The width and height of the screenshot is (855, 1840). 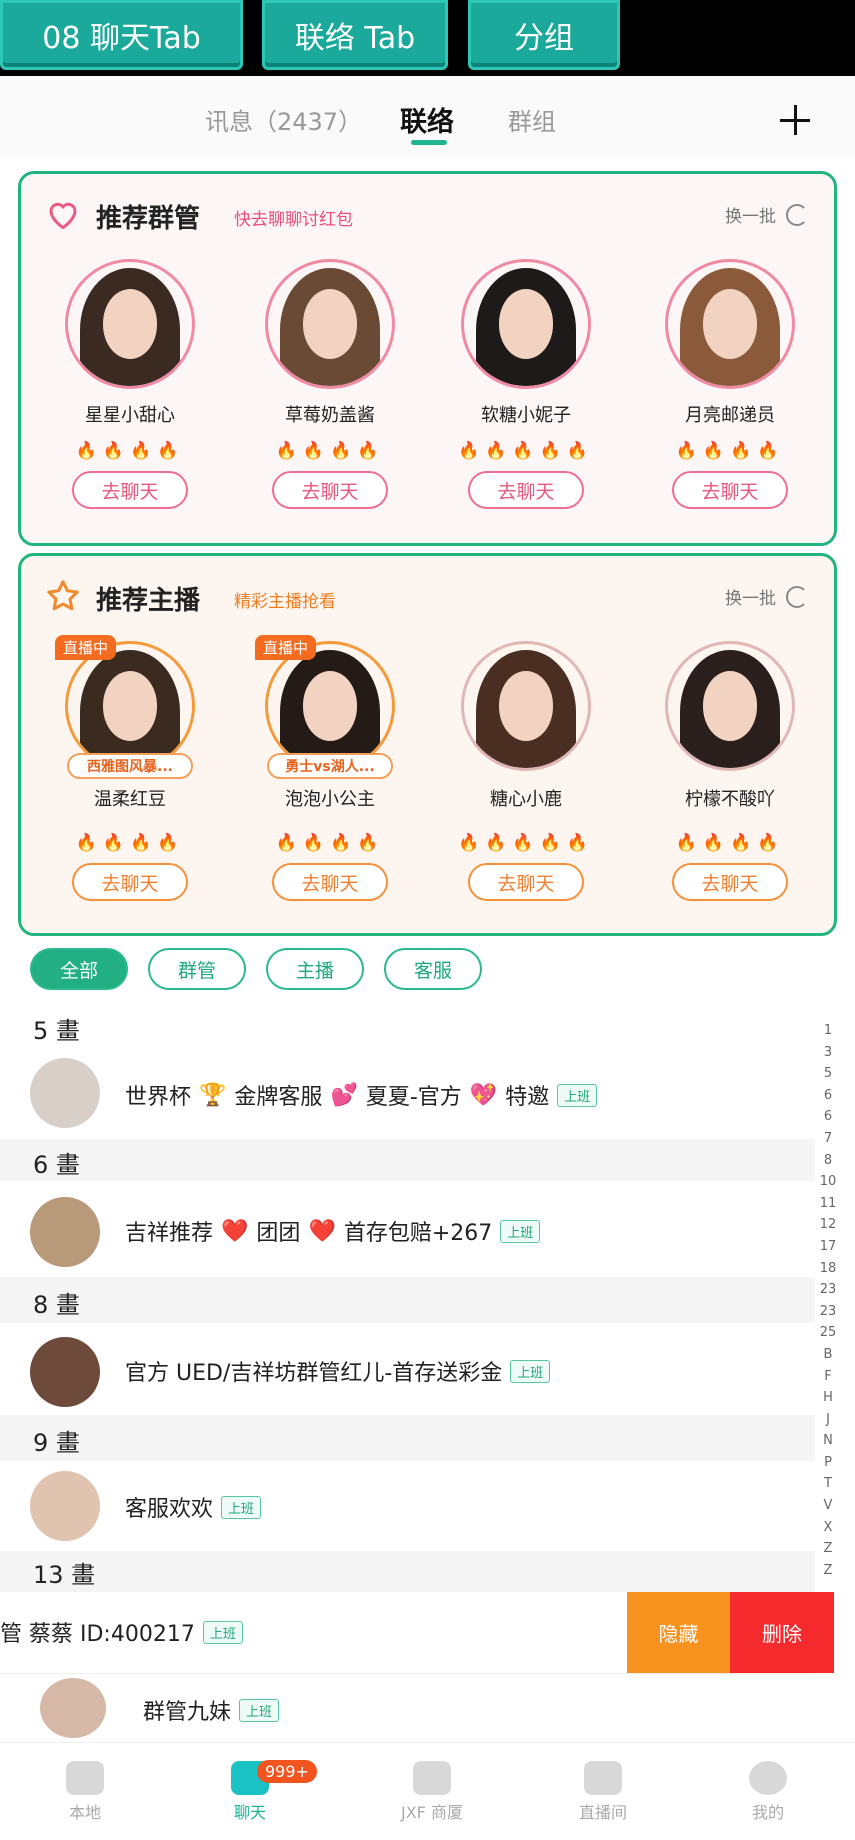 I want to click on nav-mall: JXF 商厦, so click(x=432, y=1792).